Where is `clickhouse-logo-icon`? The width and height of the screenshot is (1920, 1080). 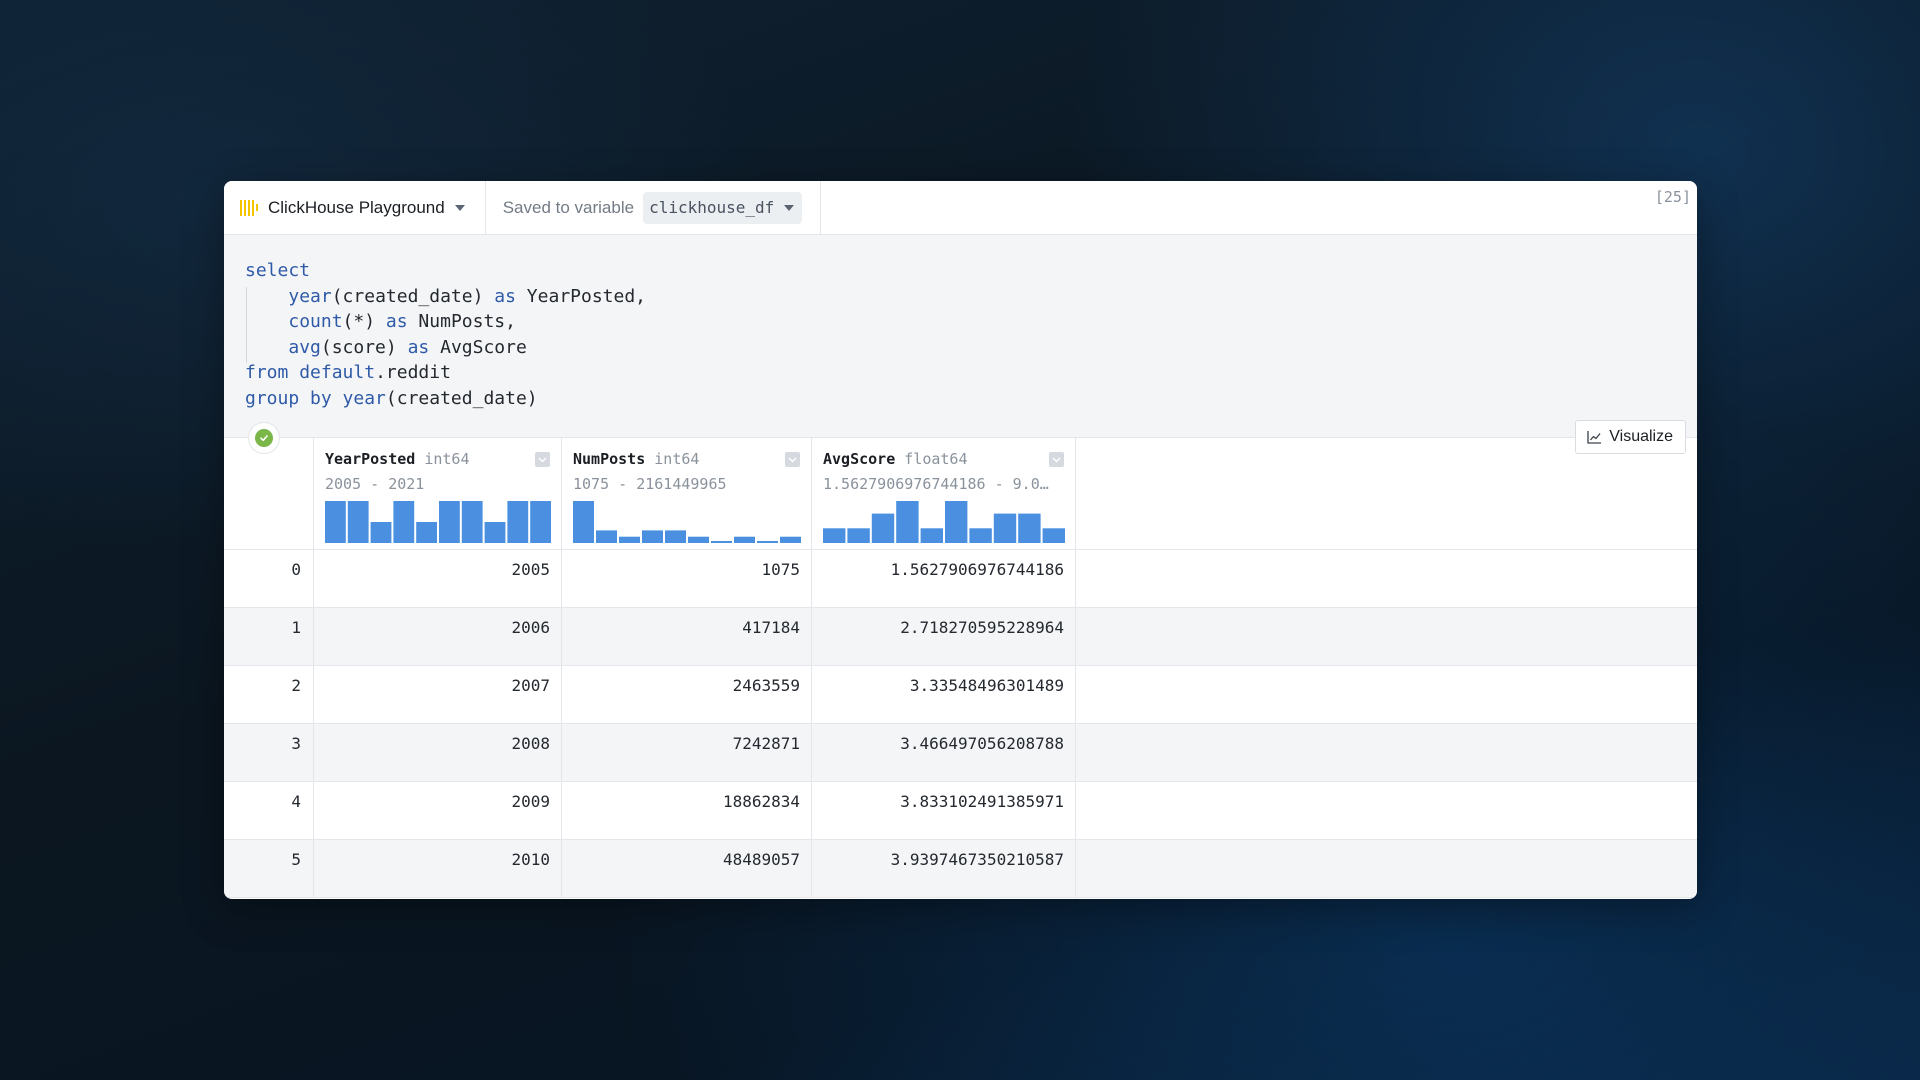
clickhouse-logo-icon is located at coordinates (249, 207).